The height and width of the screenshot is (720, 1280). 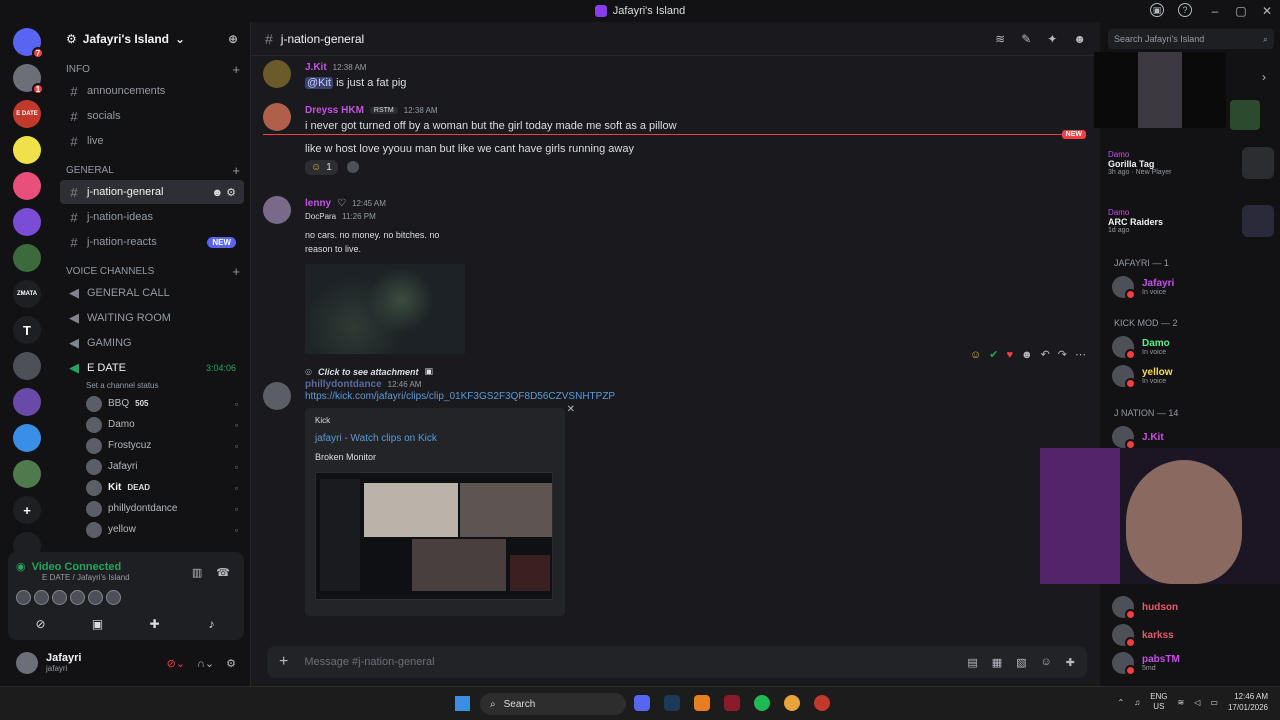 What do you see at coordinates (1052, 39) in the screenshot?
I see `pin-icon: ✦` at bounding box center [1052, 39].